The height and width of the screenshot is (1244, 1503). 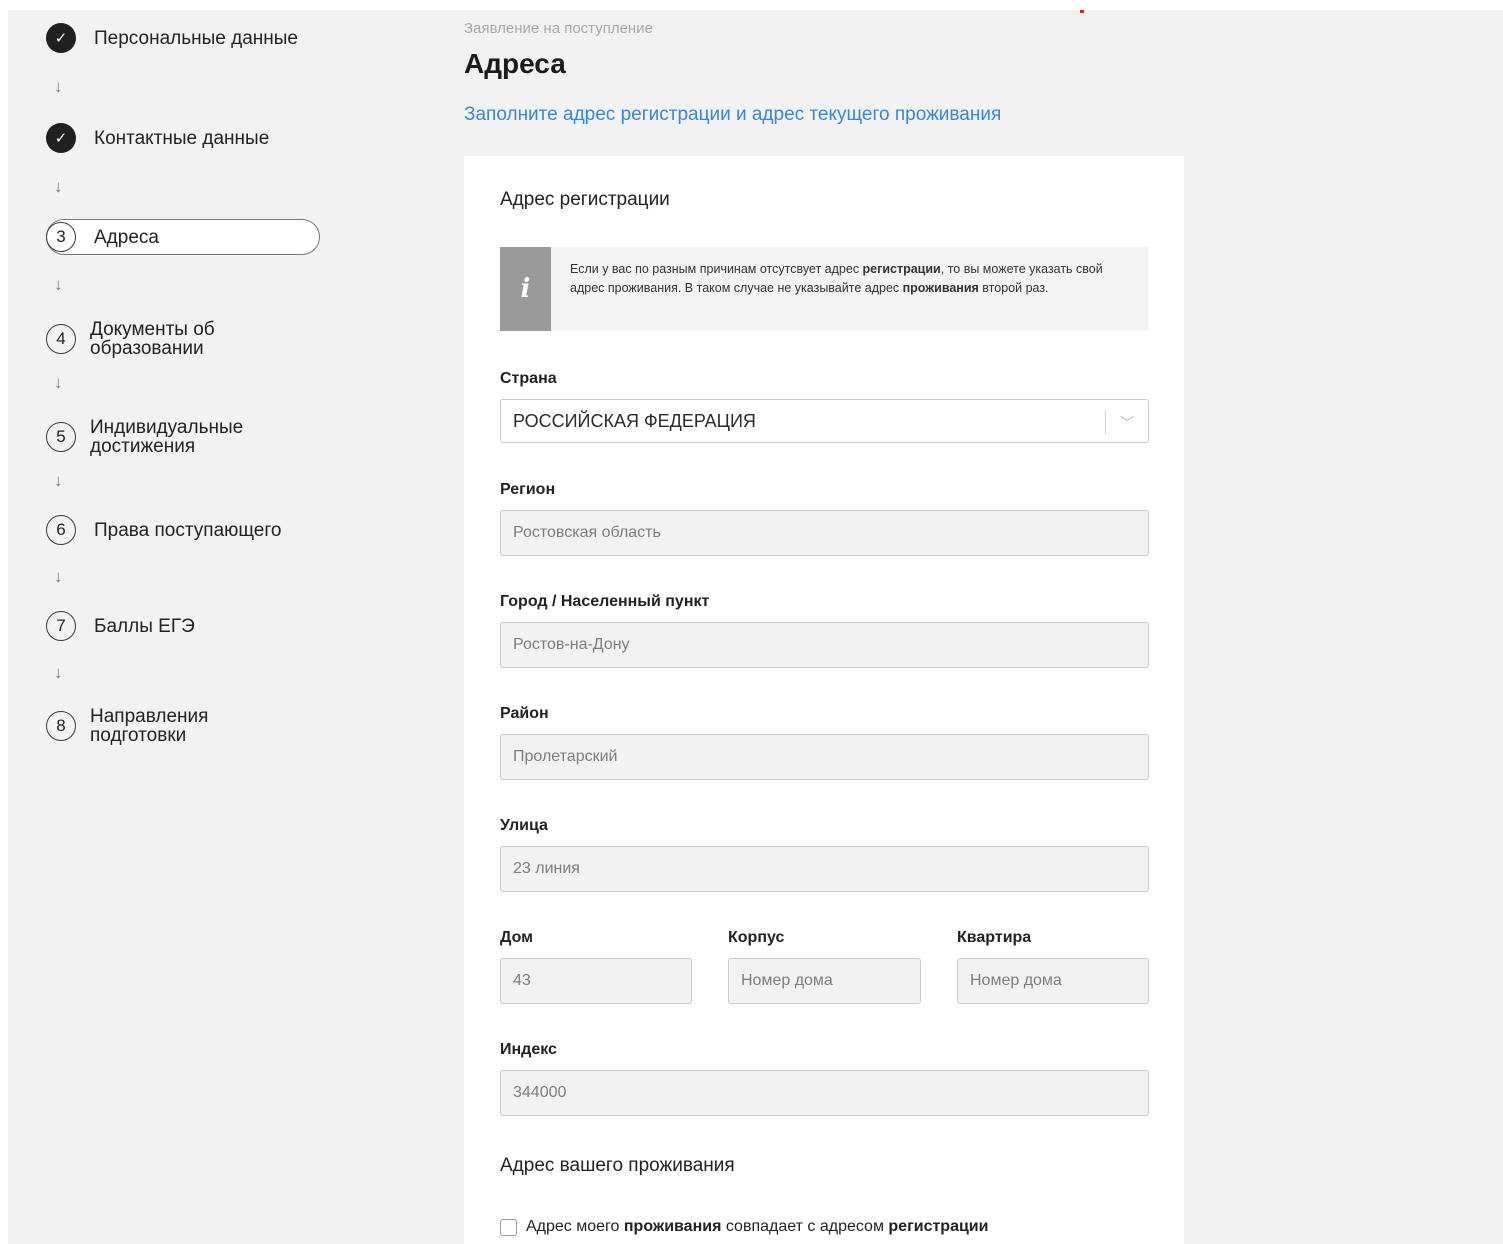 What do you see at coordinates (824, 421) in the screenshot?
I see `country-select: РОССИЙСКАЯ ФЕДЕРАЦИЯ ﹀` at bounding box center [824, 421].